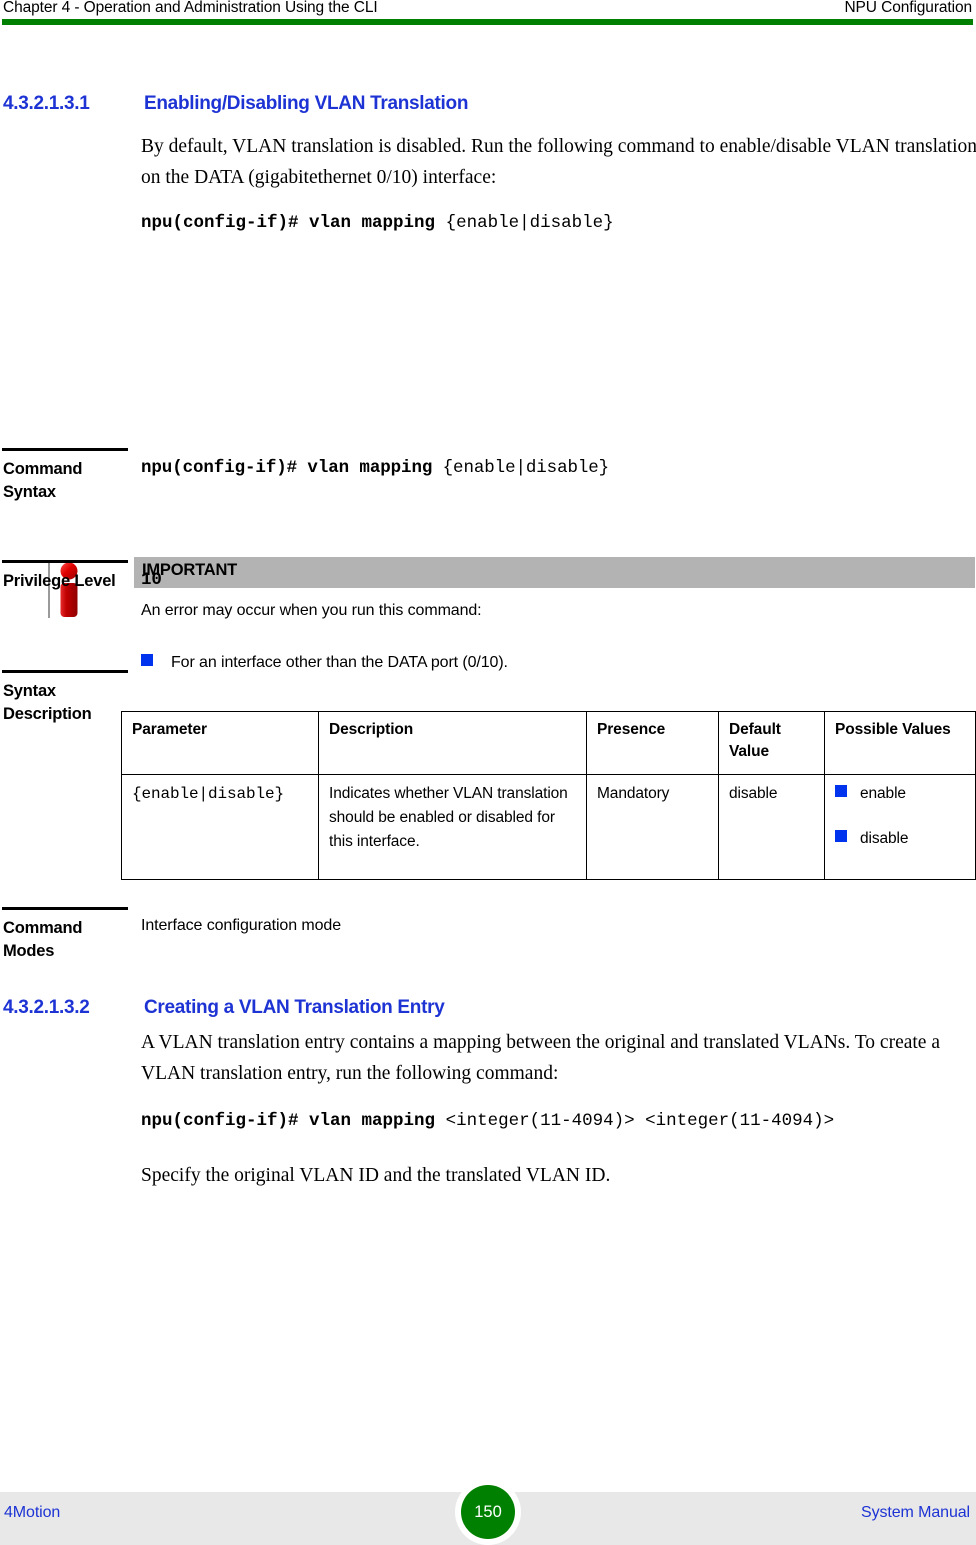 The height and width of the screenshot is (1545, 976). I want to click on page-number-badge: 150, so click(488, 1512).